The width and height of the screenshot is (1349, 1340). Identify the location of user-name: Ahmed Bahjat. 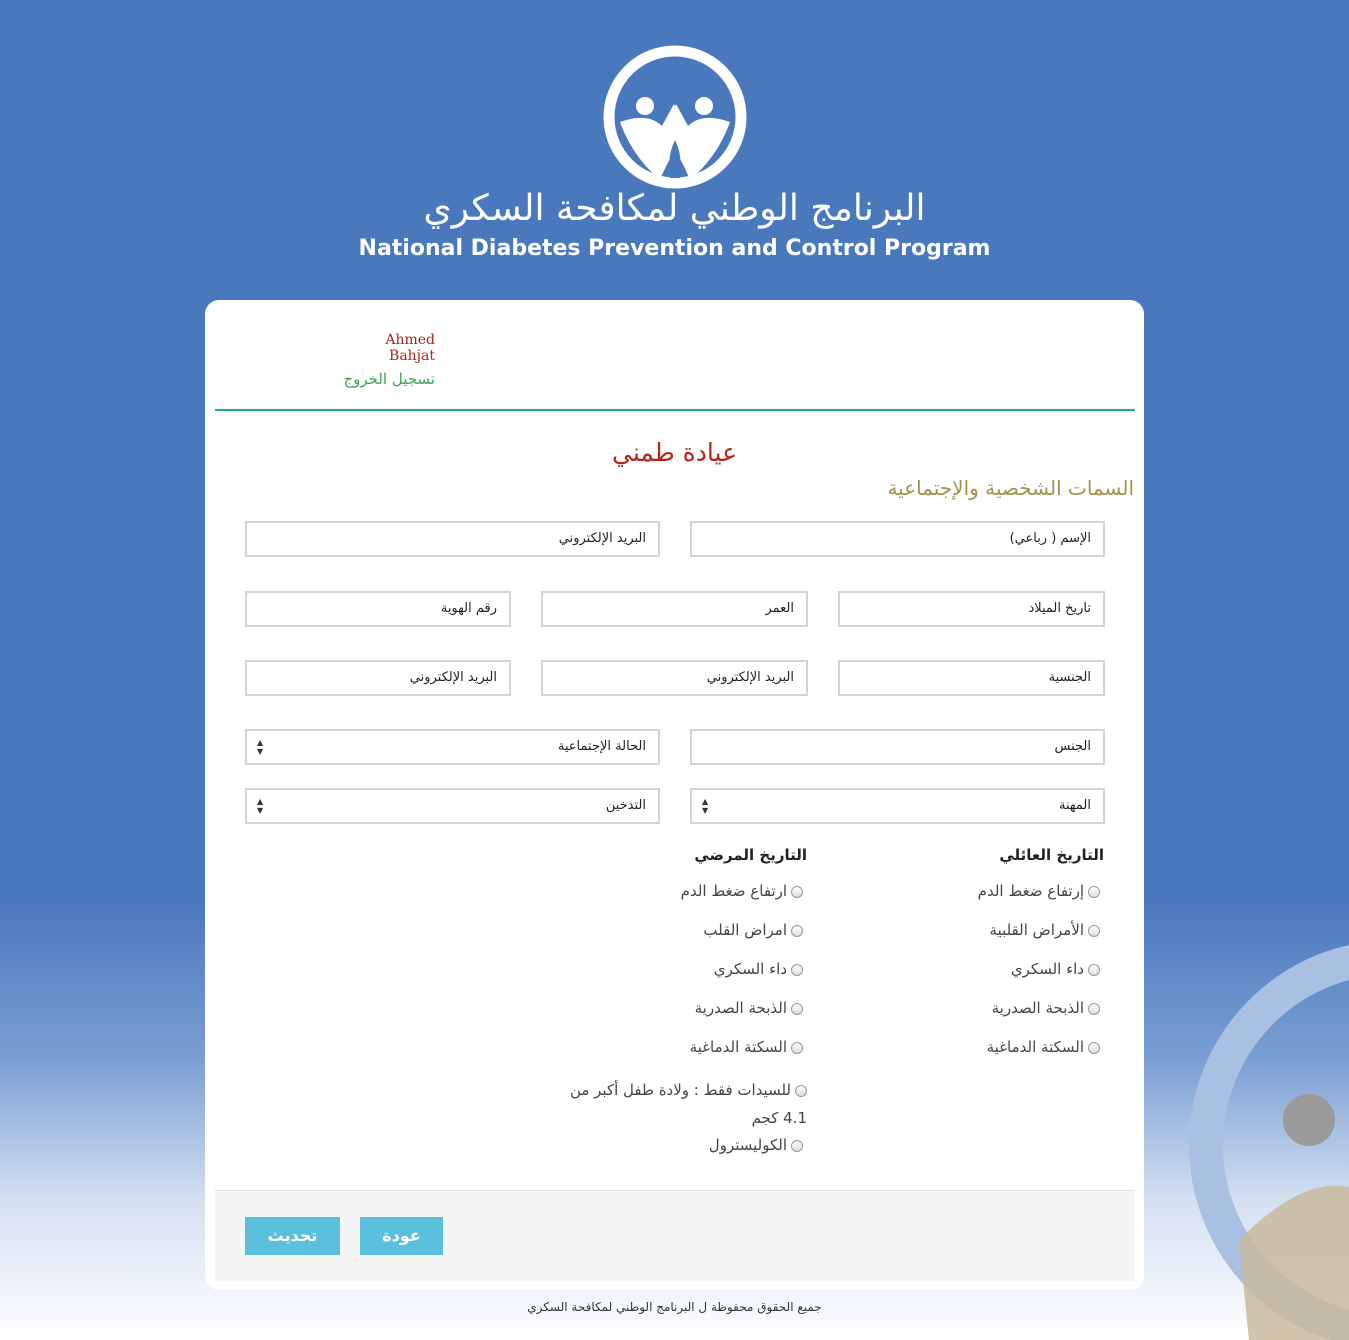
(410, 348).